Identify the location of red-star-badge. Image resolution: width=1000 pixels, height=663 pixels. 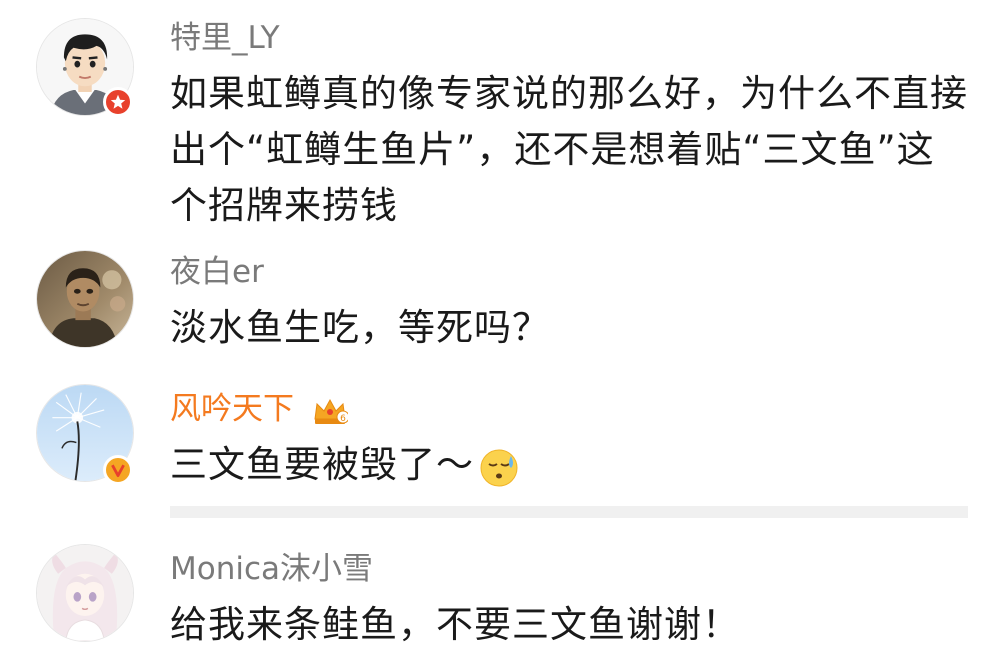
(118, 102).